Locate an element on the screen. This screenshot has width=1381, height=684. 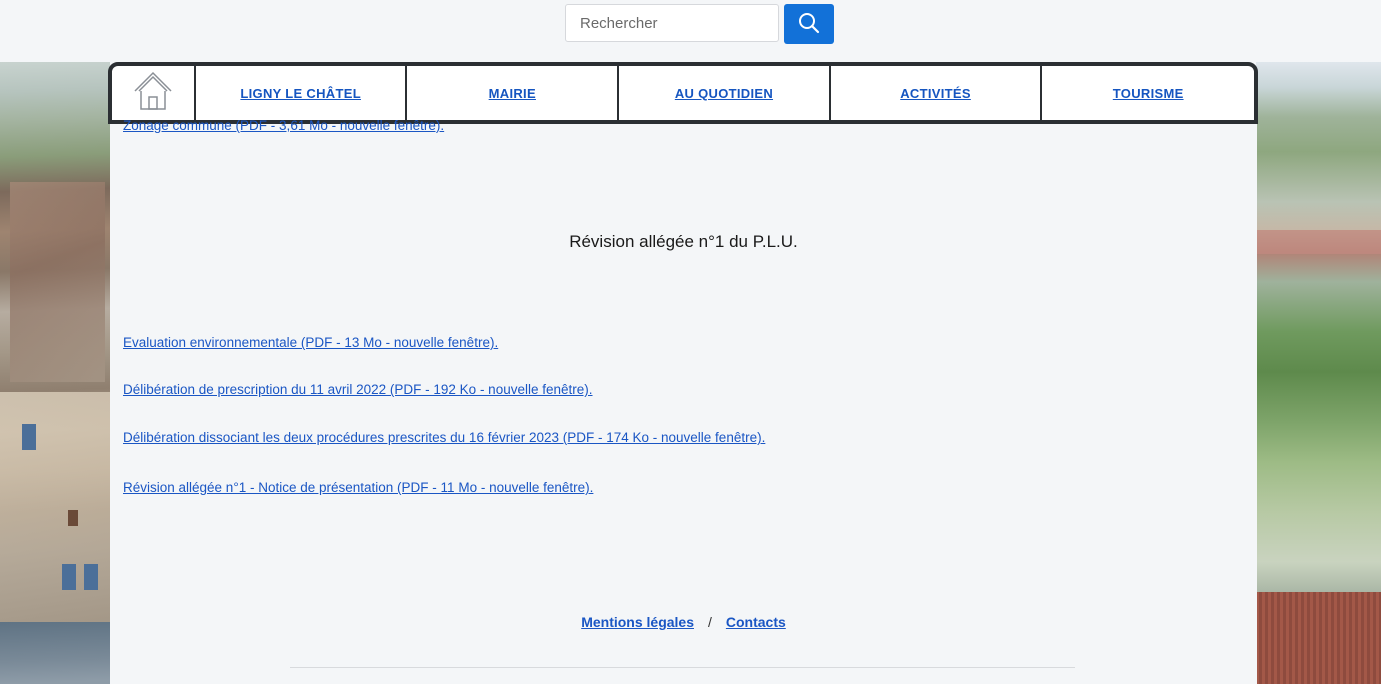
search-icon is located at coordinates (809, 24).